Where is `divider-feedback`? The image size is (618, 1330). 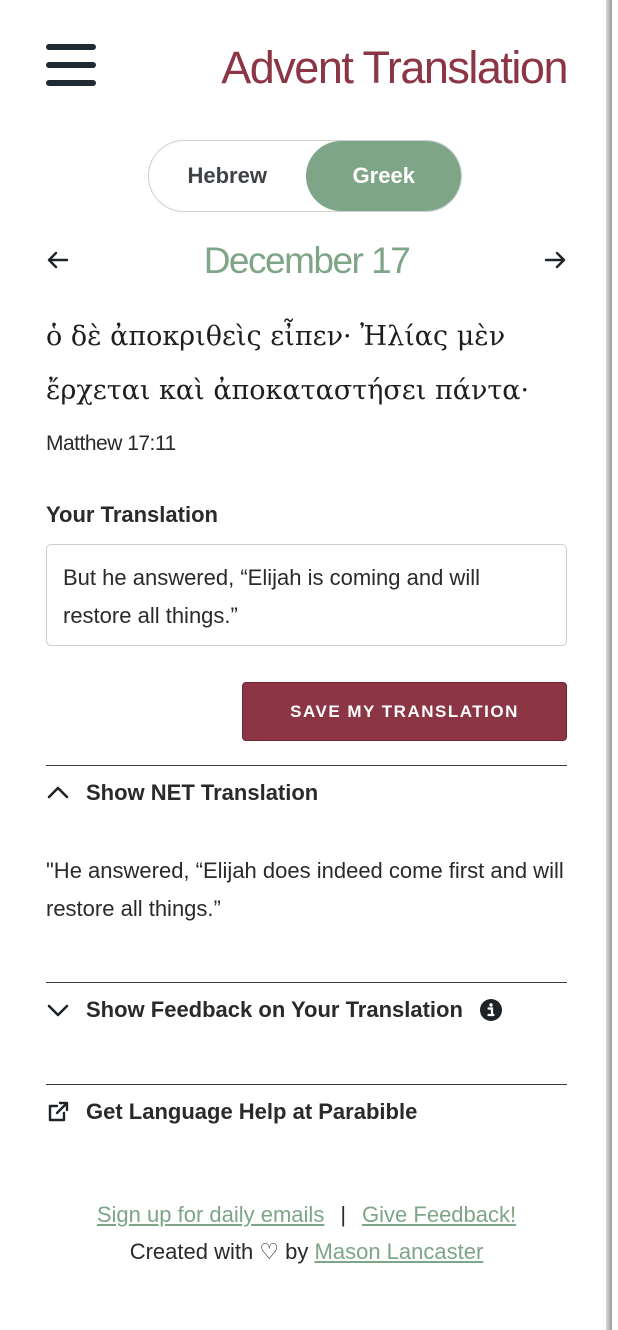
divider-feedback is located at coordinates (306, 982).